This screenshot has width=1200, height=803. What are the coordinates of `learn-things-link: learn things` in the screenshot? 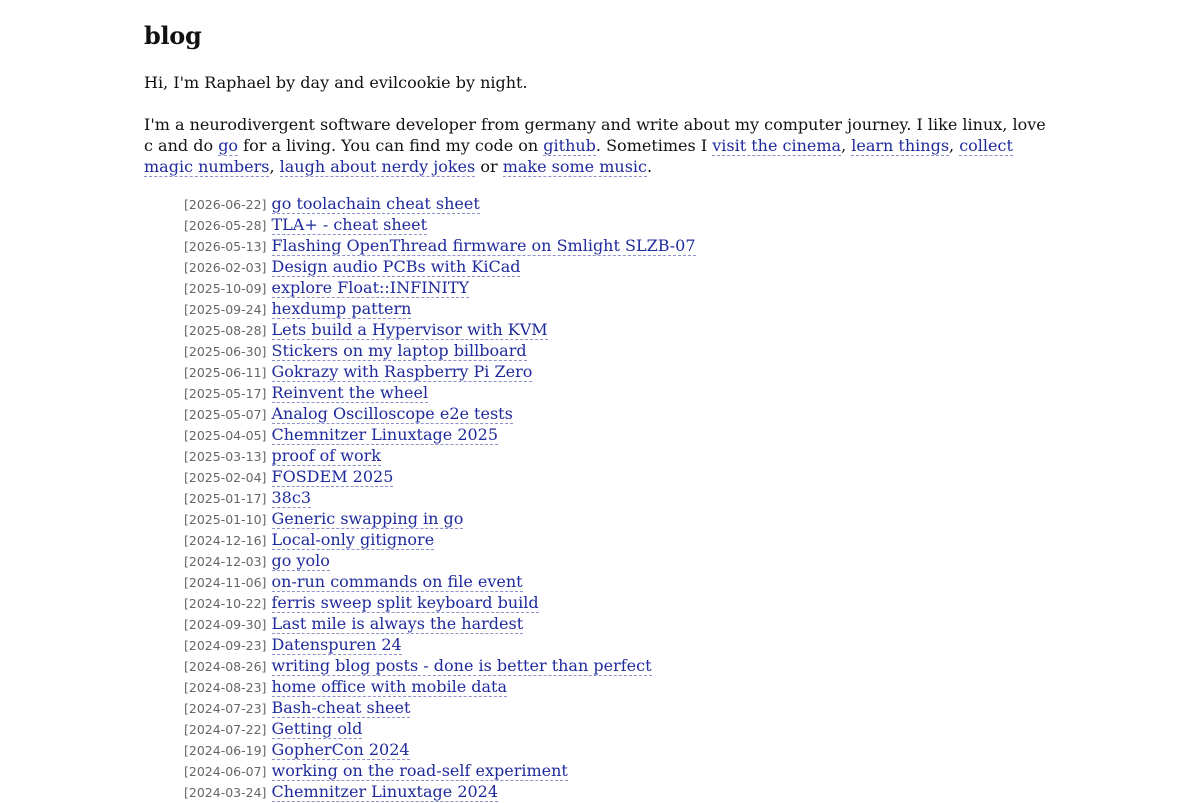 It's located at (900, 146).